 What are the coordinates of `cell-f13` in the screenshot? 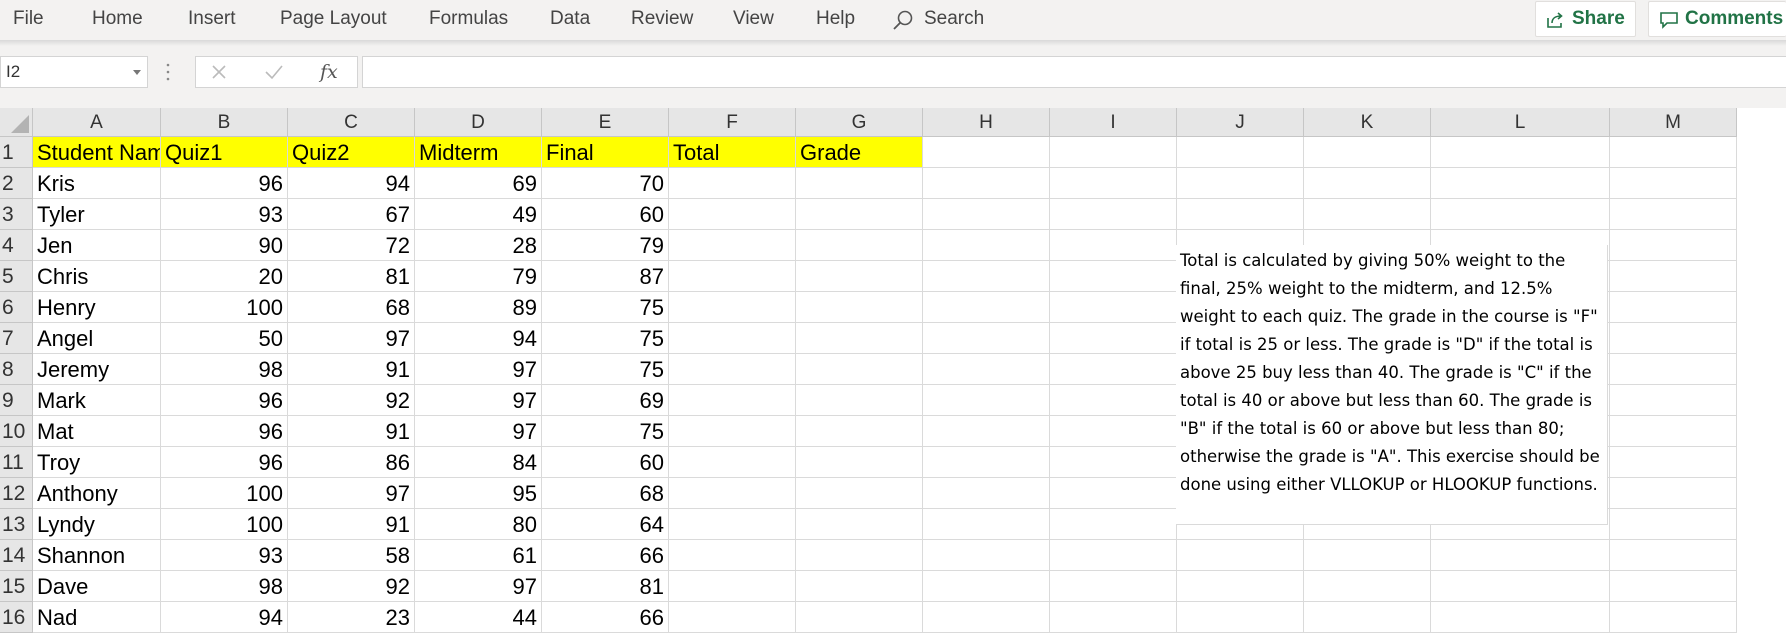 It's located at (732, 524).